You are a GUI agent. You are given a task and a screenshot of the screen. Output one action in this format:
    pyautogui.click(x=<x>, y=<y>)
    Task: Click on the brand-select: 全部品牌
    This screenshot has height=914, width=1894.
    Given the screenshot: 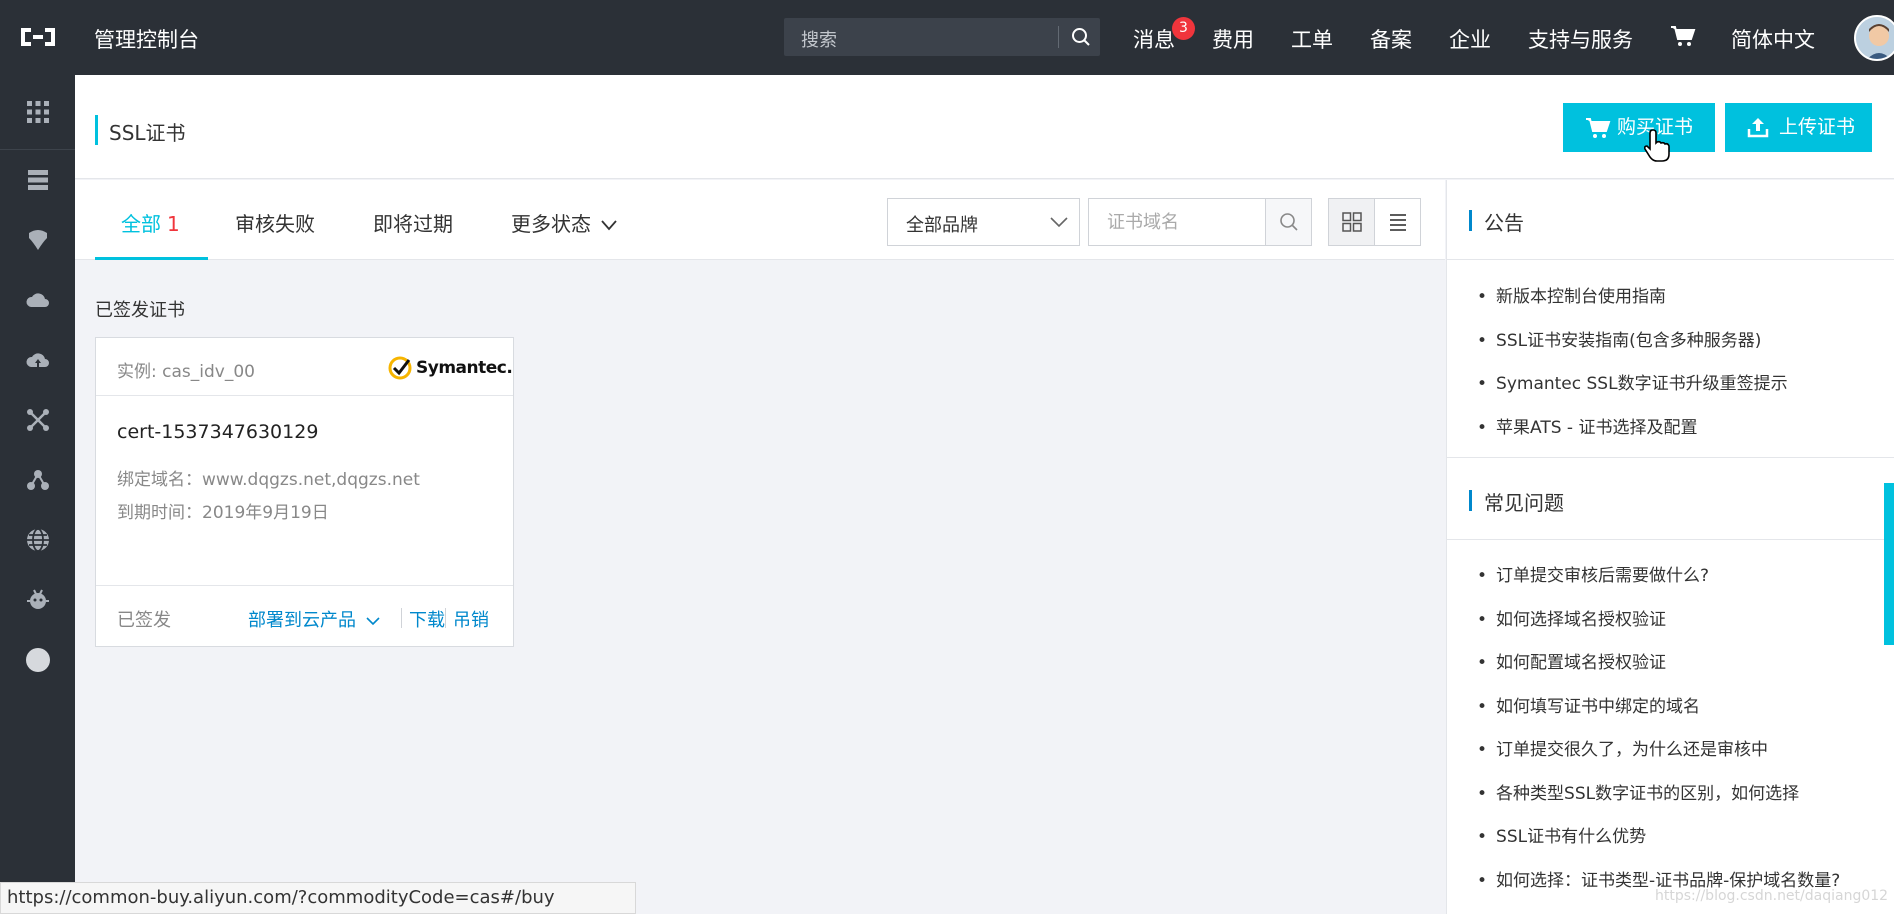 What is the action you would take?
    pyautogui.click(x=983, y=222)
    